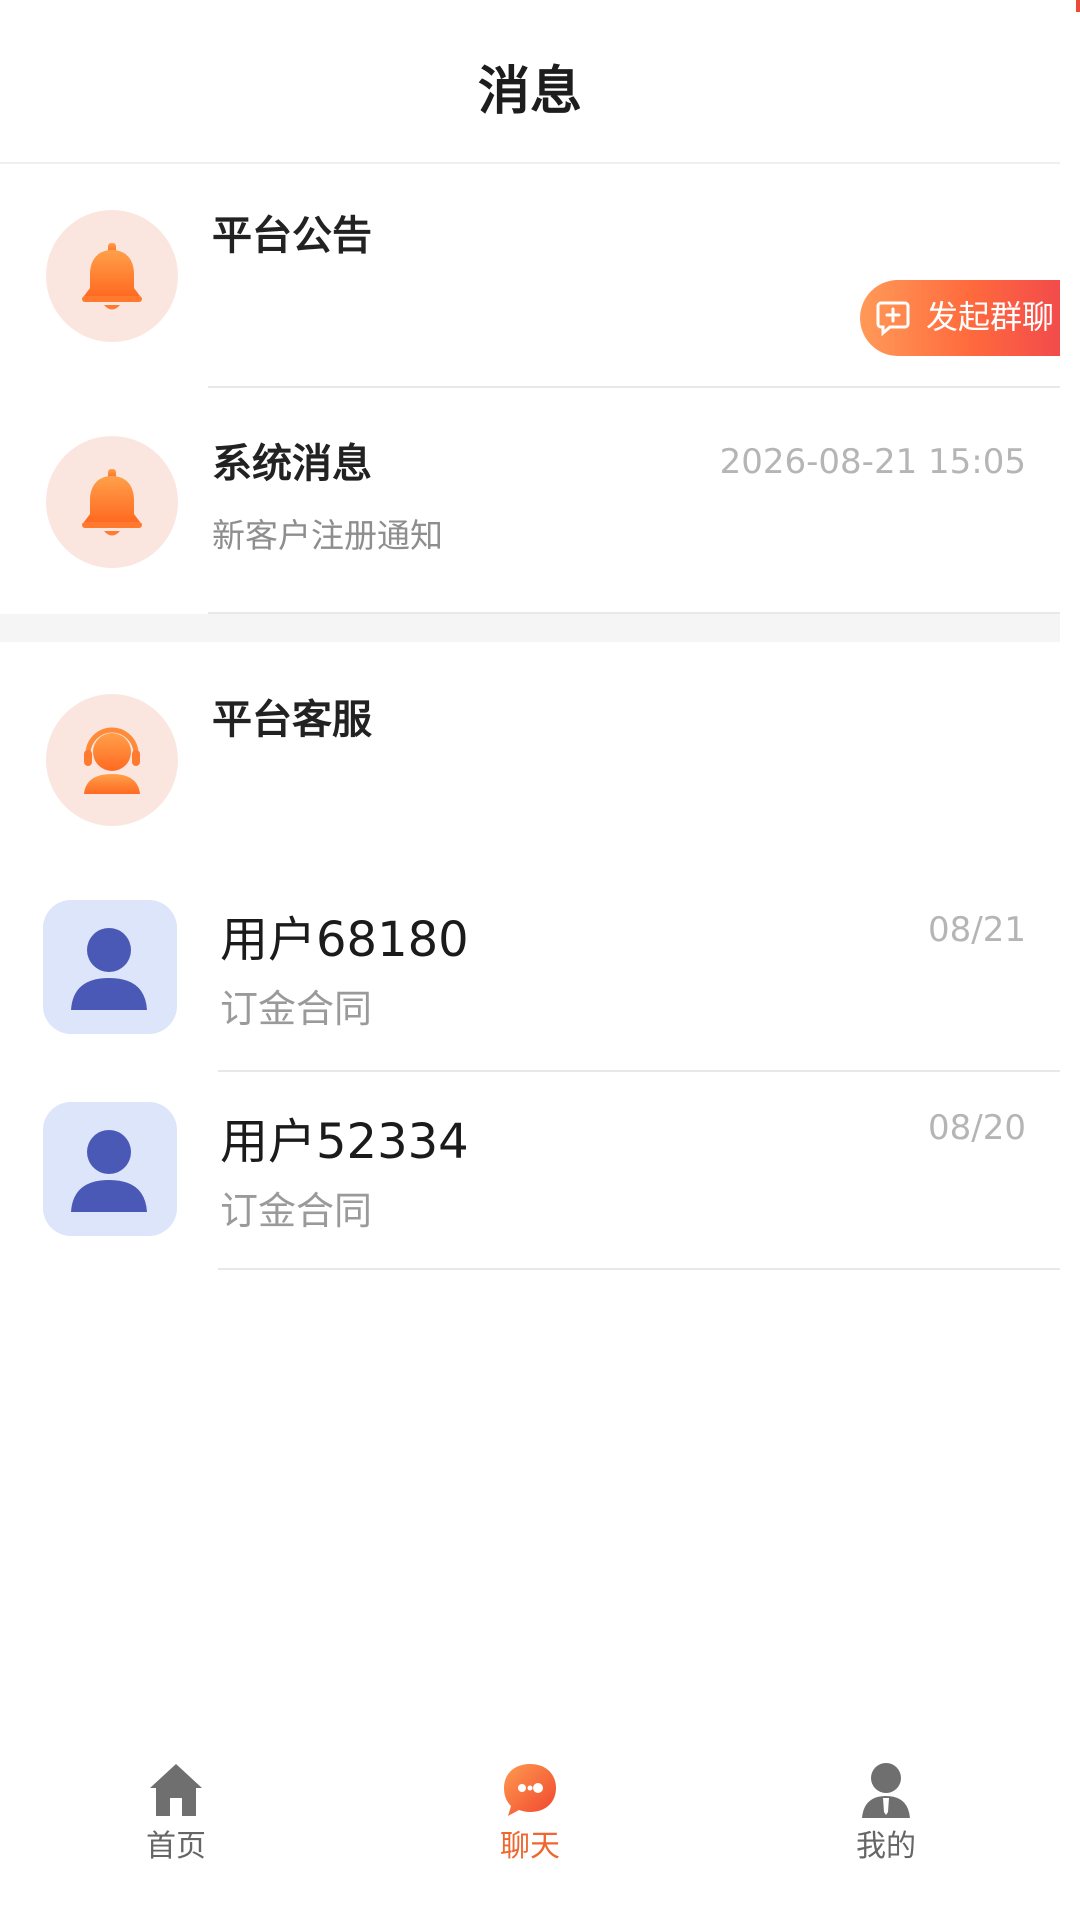 The image size is (1080, 1920). I want to click on message-time: 2026-08-21 15:05, so click(872, 462).